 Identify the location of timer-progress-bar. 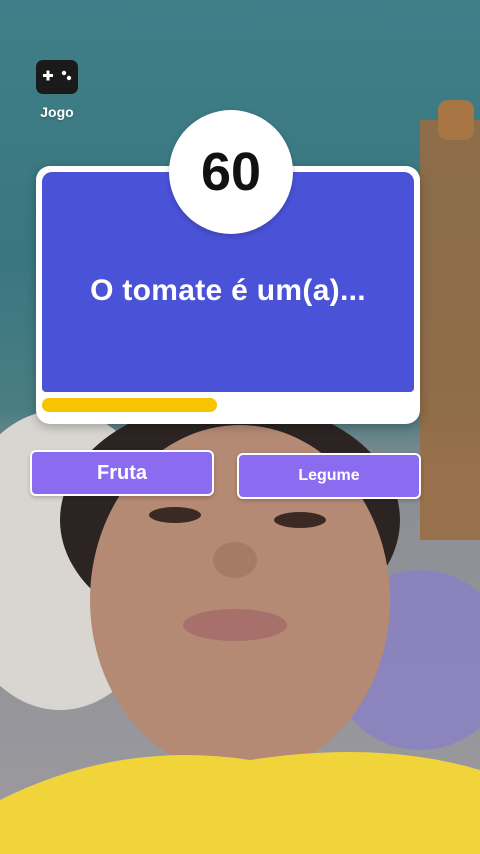
(228, 404).